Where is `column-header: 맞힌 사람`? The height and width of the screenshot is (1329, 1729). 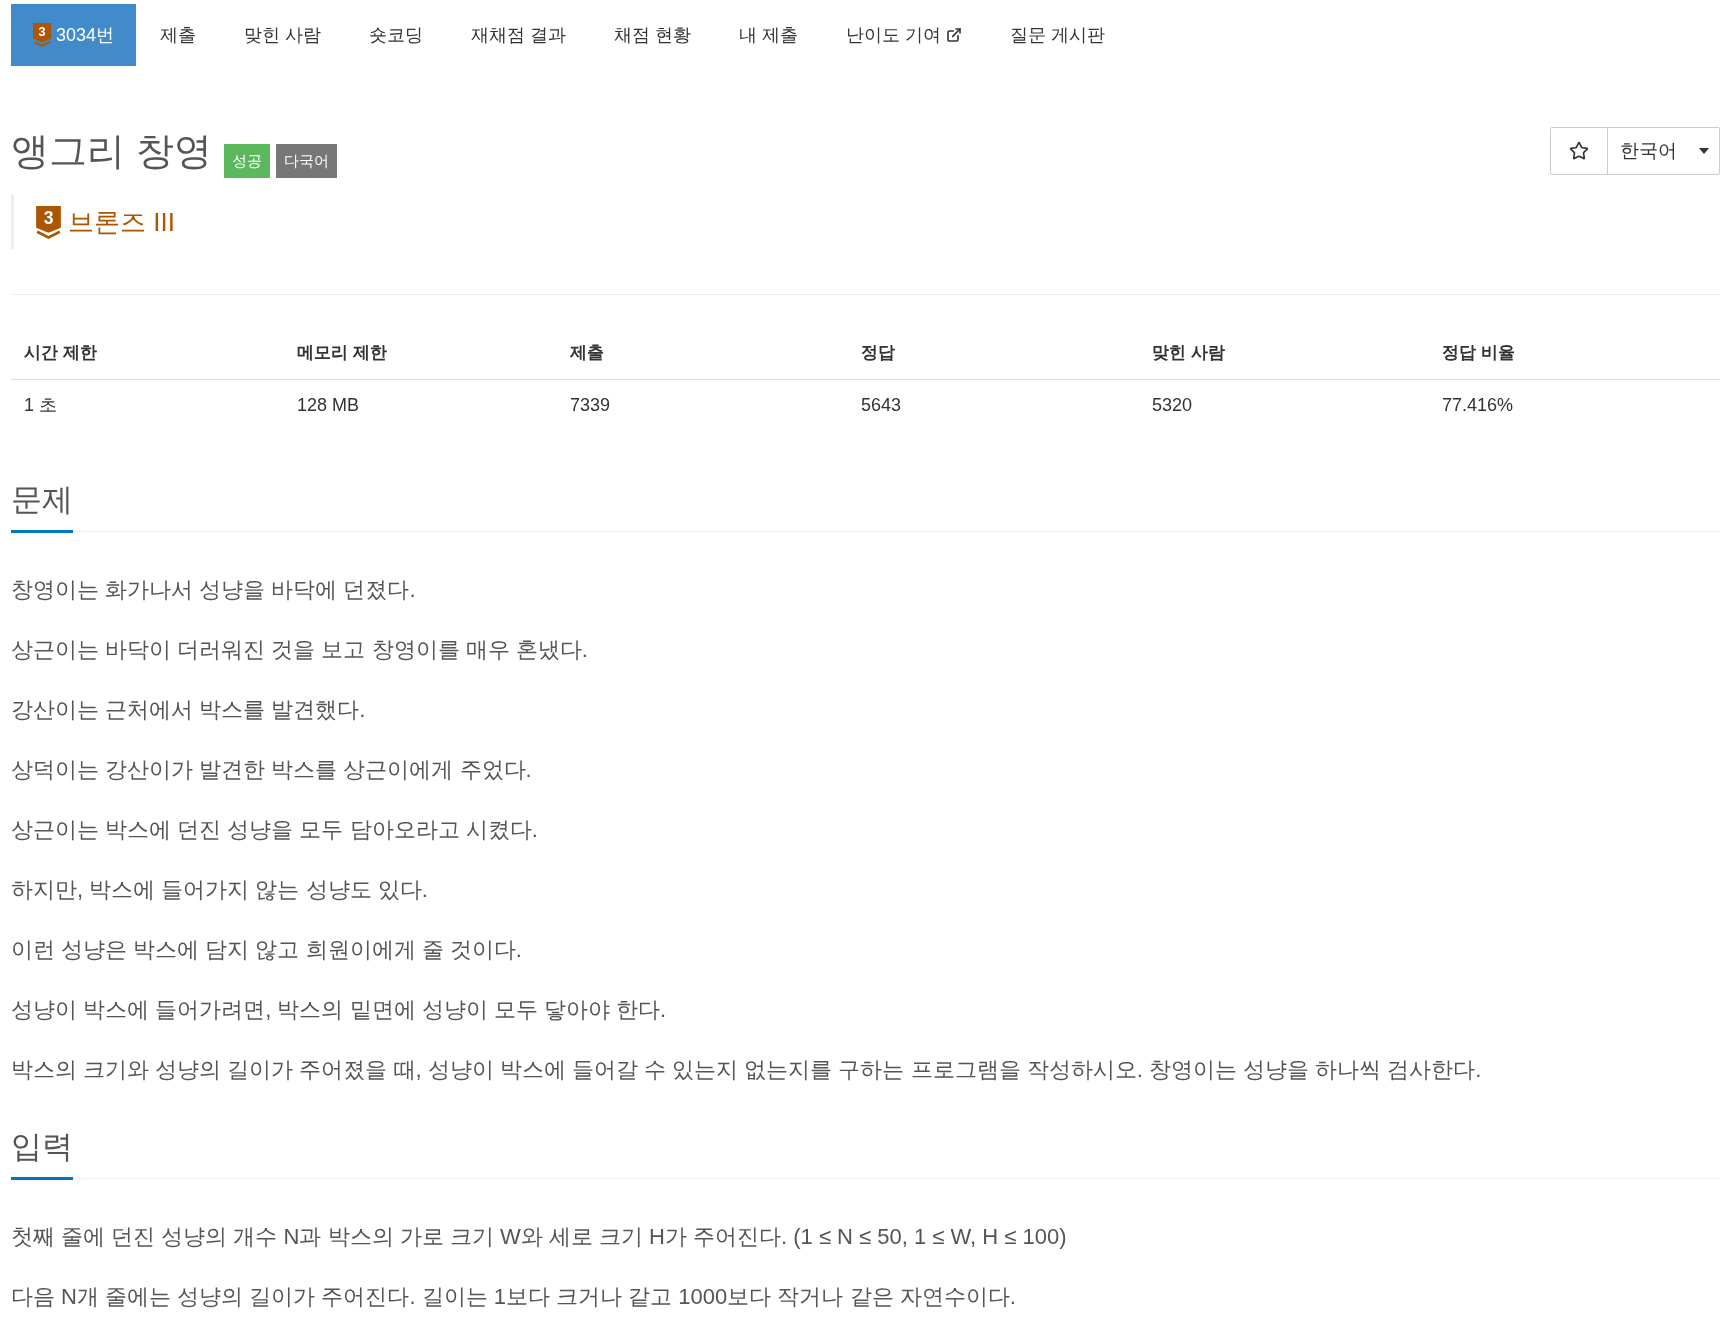 column-header: 맞힌 사람 is located at coordinates (1188, 352).